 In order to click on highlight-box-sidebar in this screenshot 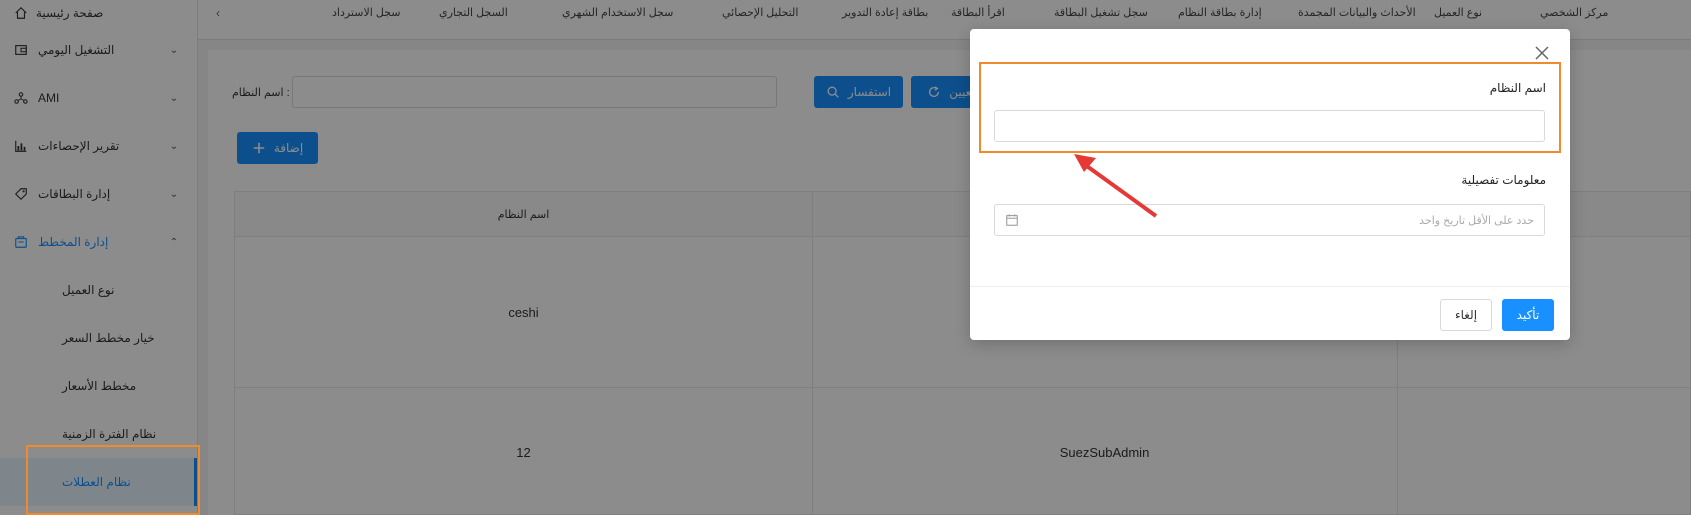, I will do `click(113, 480)`.